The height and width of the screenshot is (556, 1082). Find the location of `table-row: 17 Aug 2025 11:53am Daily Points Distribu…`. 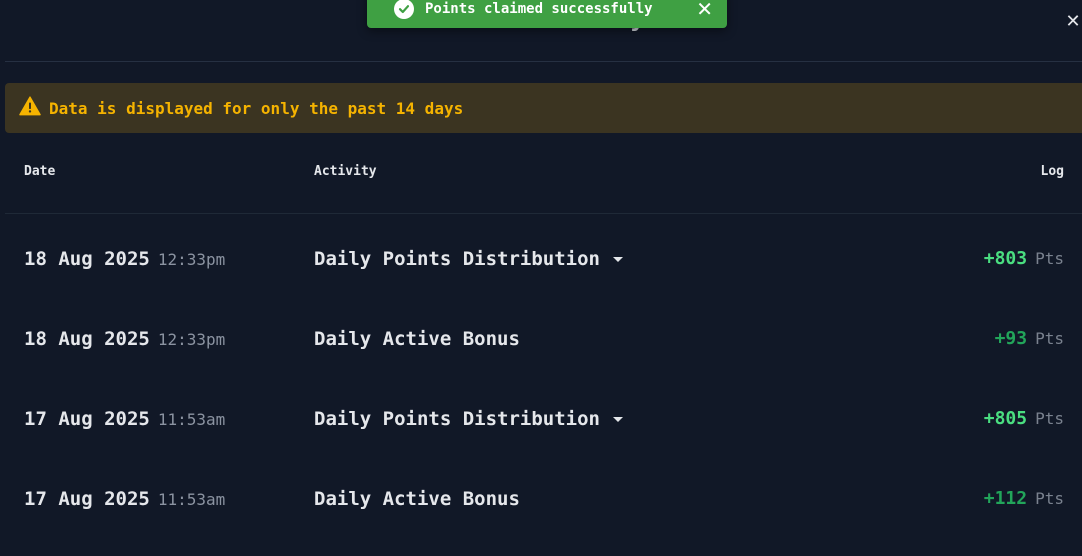

table-row: 17 Aug 2025 11:53am Daily Points Distribu… is located at coordinates (541, 419).